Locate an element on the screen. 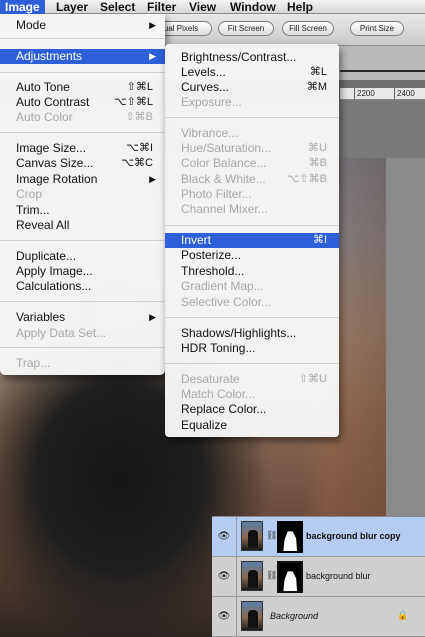 The height and width of the screenshot is (637, 425). menu-view: View is located at coordinates (202, 7).